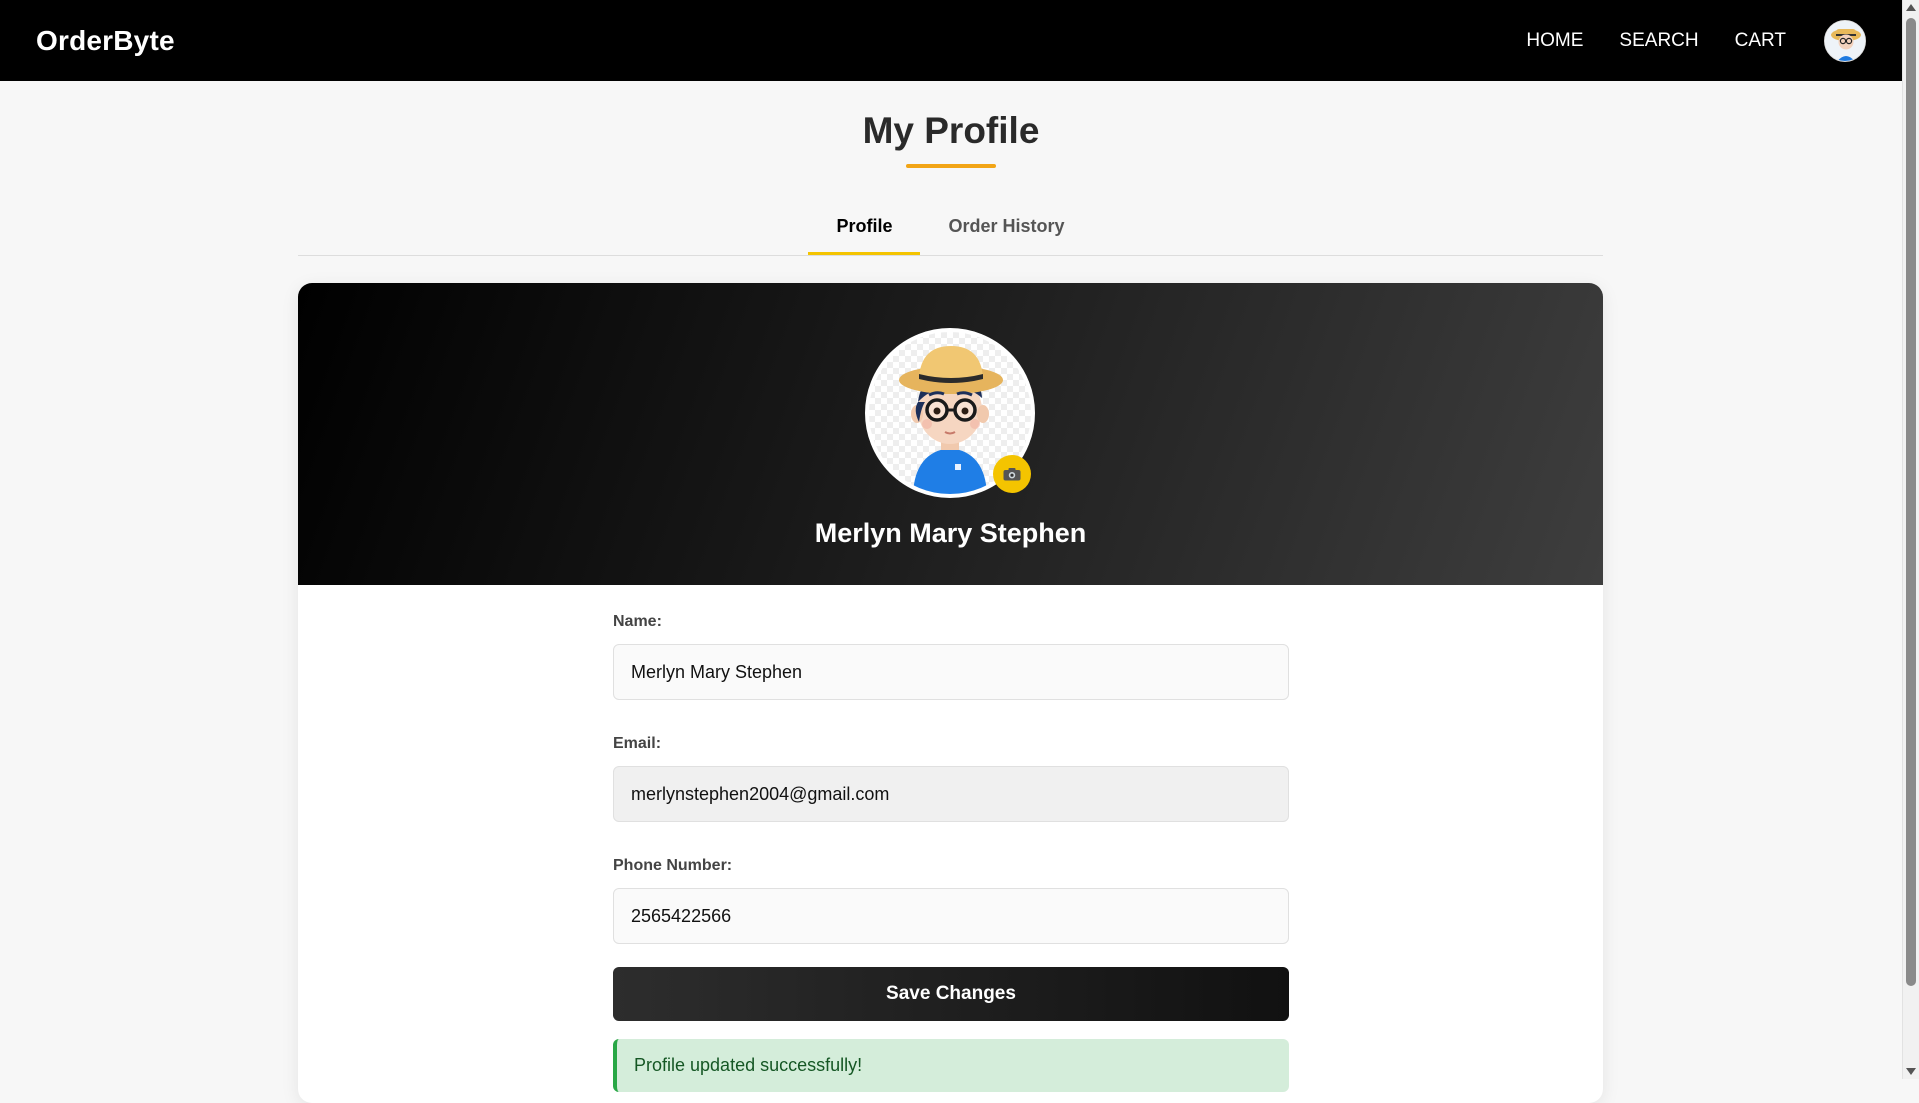 This screenshot has height=1103, width=1919. Describe the element at coordinates (950, 413) in the screenshot. I see `profile-avatar-wrapper` at that location.